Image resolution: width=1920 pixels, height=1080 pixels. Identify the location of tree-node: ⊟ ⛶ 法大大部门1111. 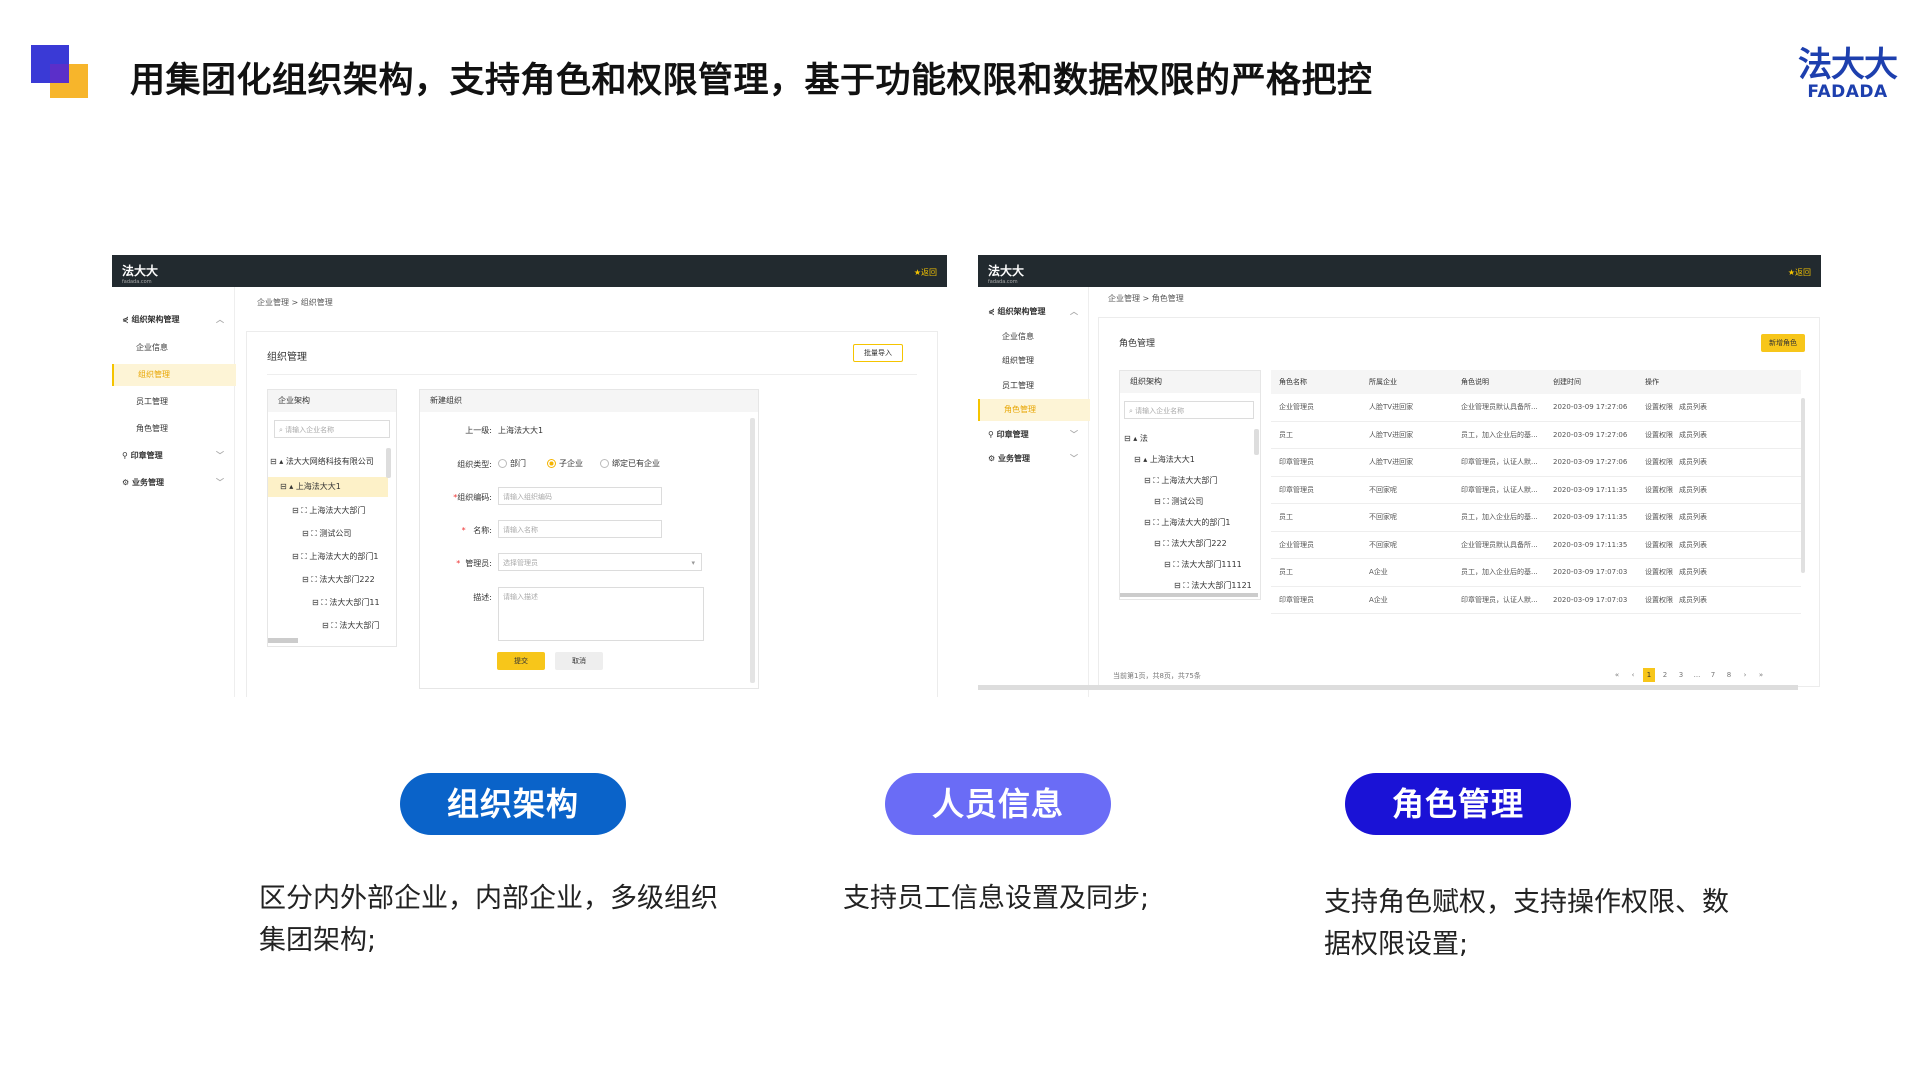
(1203, 564).